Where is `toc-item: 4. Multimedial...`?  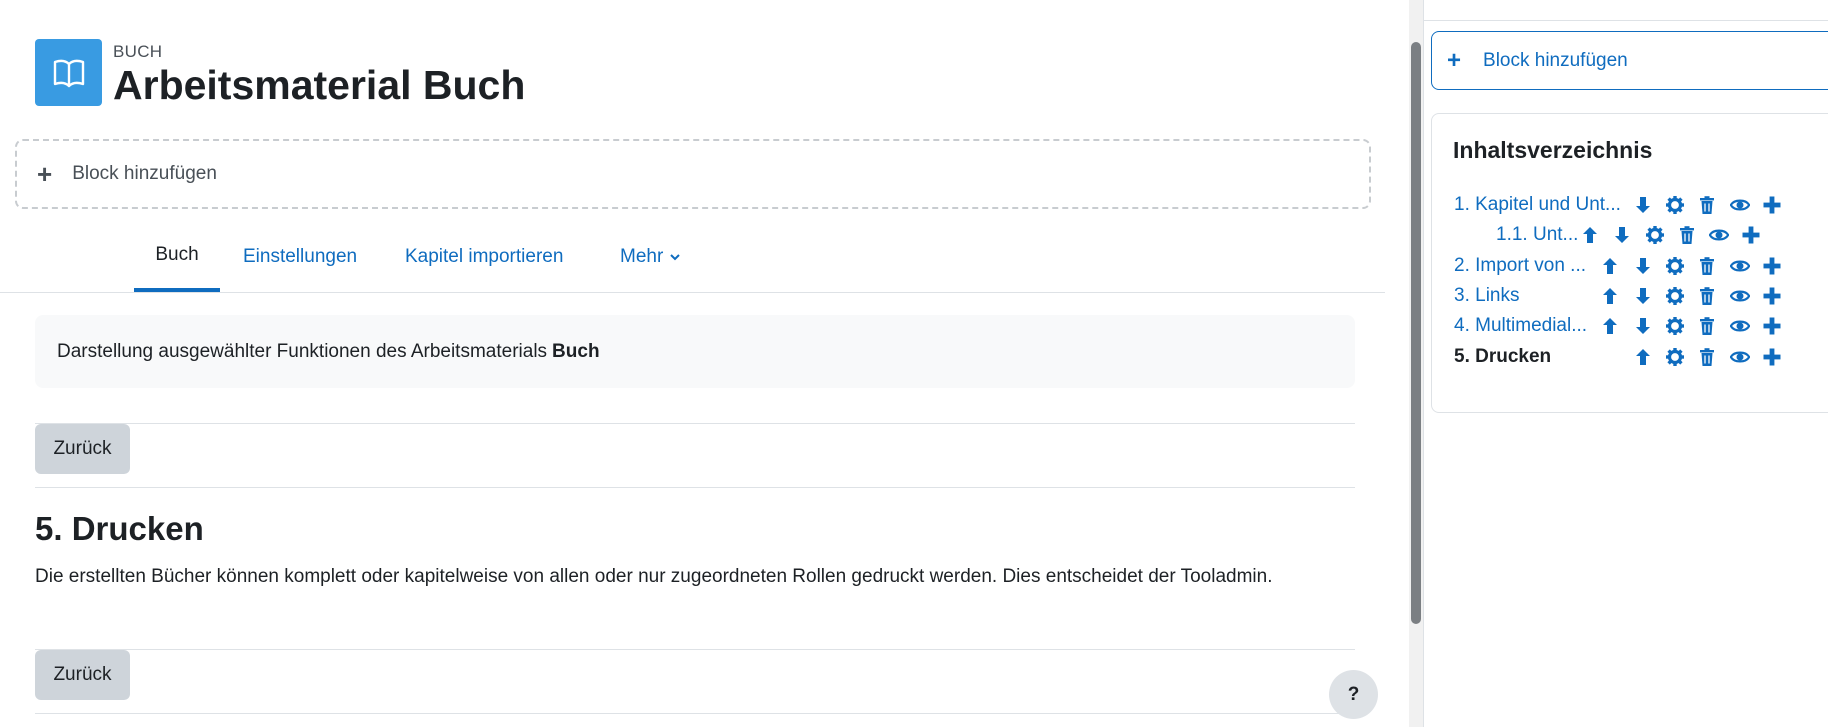
toc-item: 4. Multimedial... is located at coordinates (1520, 326).